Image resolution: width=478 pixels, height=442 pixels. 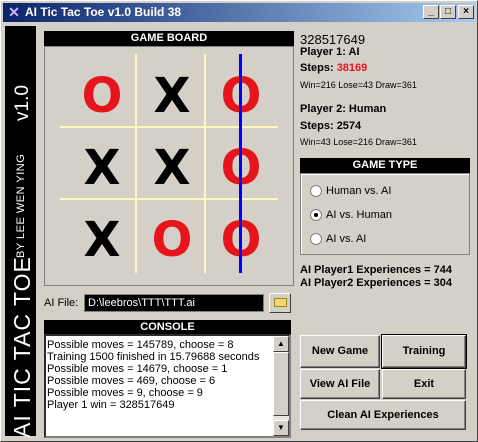 I want to click on player2-record: Win=43 Lose=216 Draw=361, so click(x=358, y=142).